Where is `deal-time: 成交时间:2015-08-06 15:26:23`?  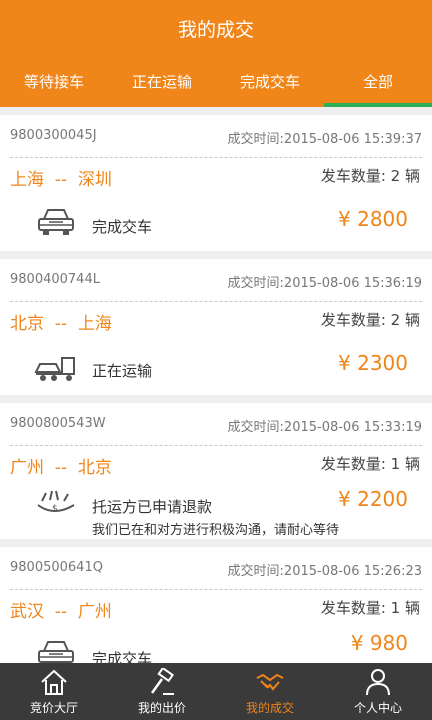 deal-time: 成交时间:2015-08-06 15:26:23 is located at coordinates (324, 571).